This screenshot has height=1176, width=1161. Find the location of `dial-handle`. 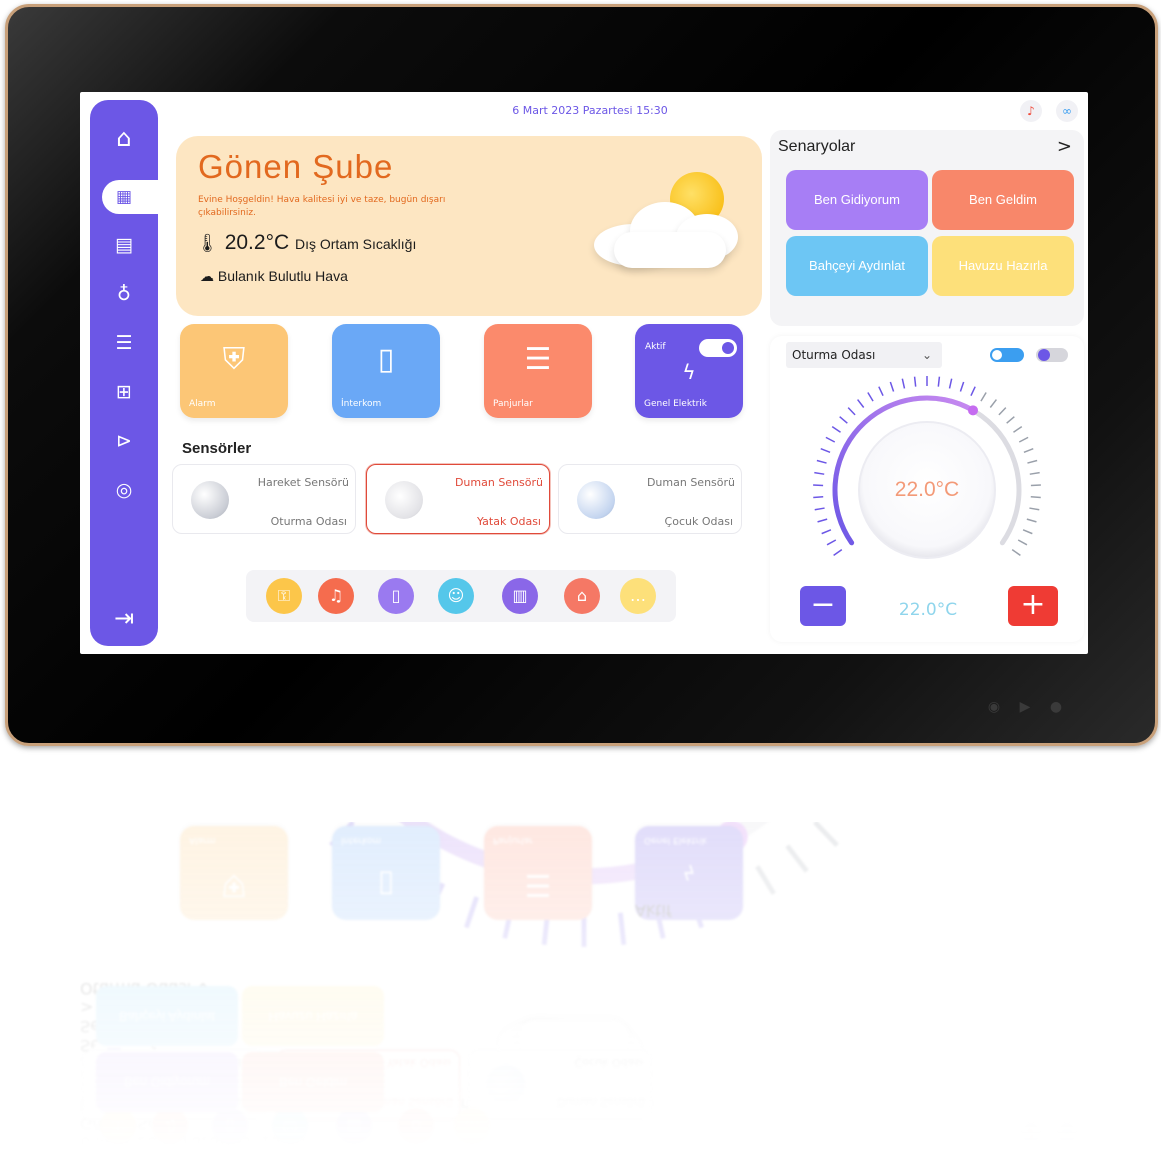

dial-handle is located at coordinates (973, 410).